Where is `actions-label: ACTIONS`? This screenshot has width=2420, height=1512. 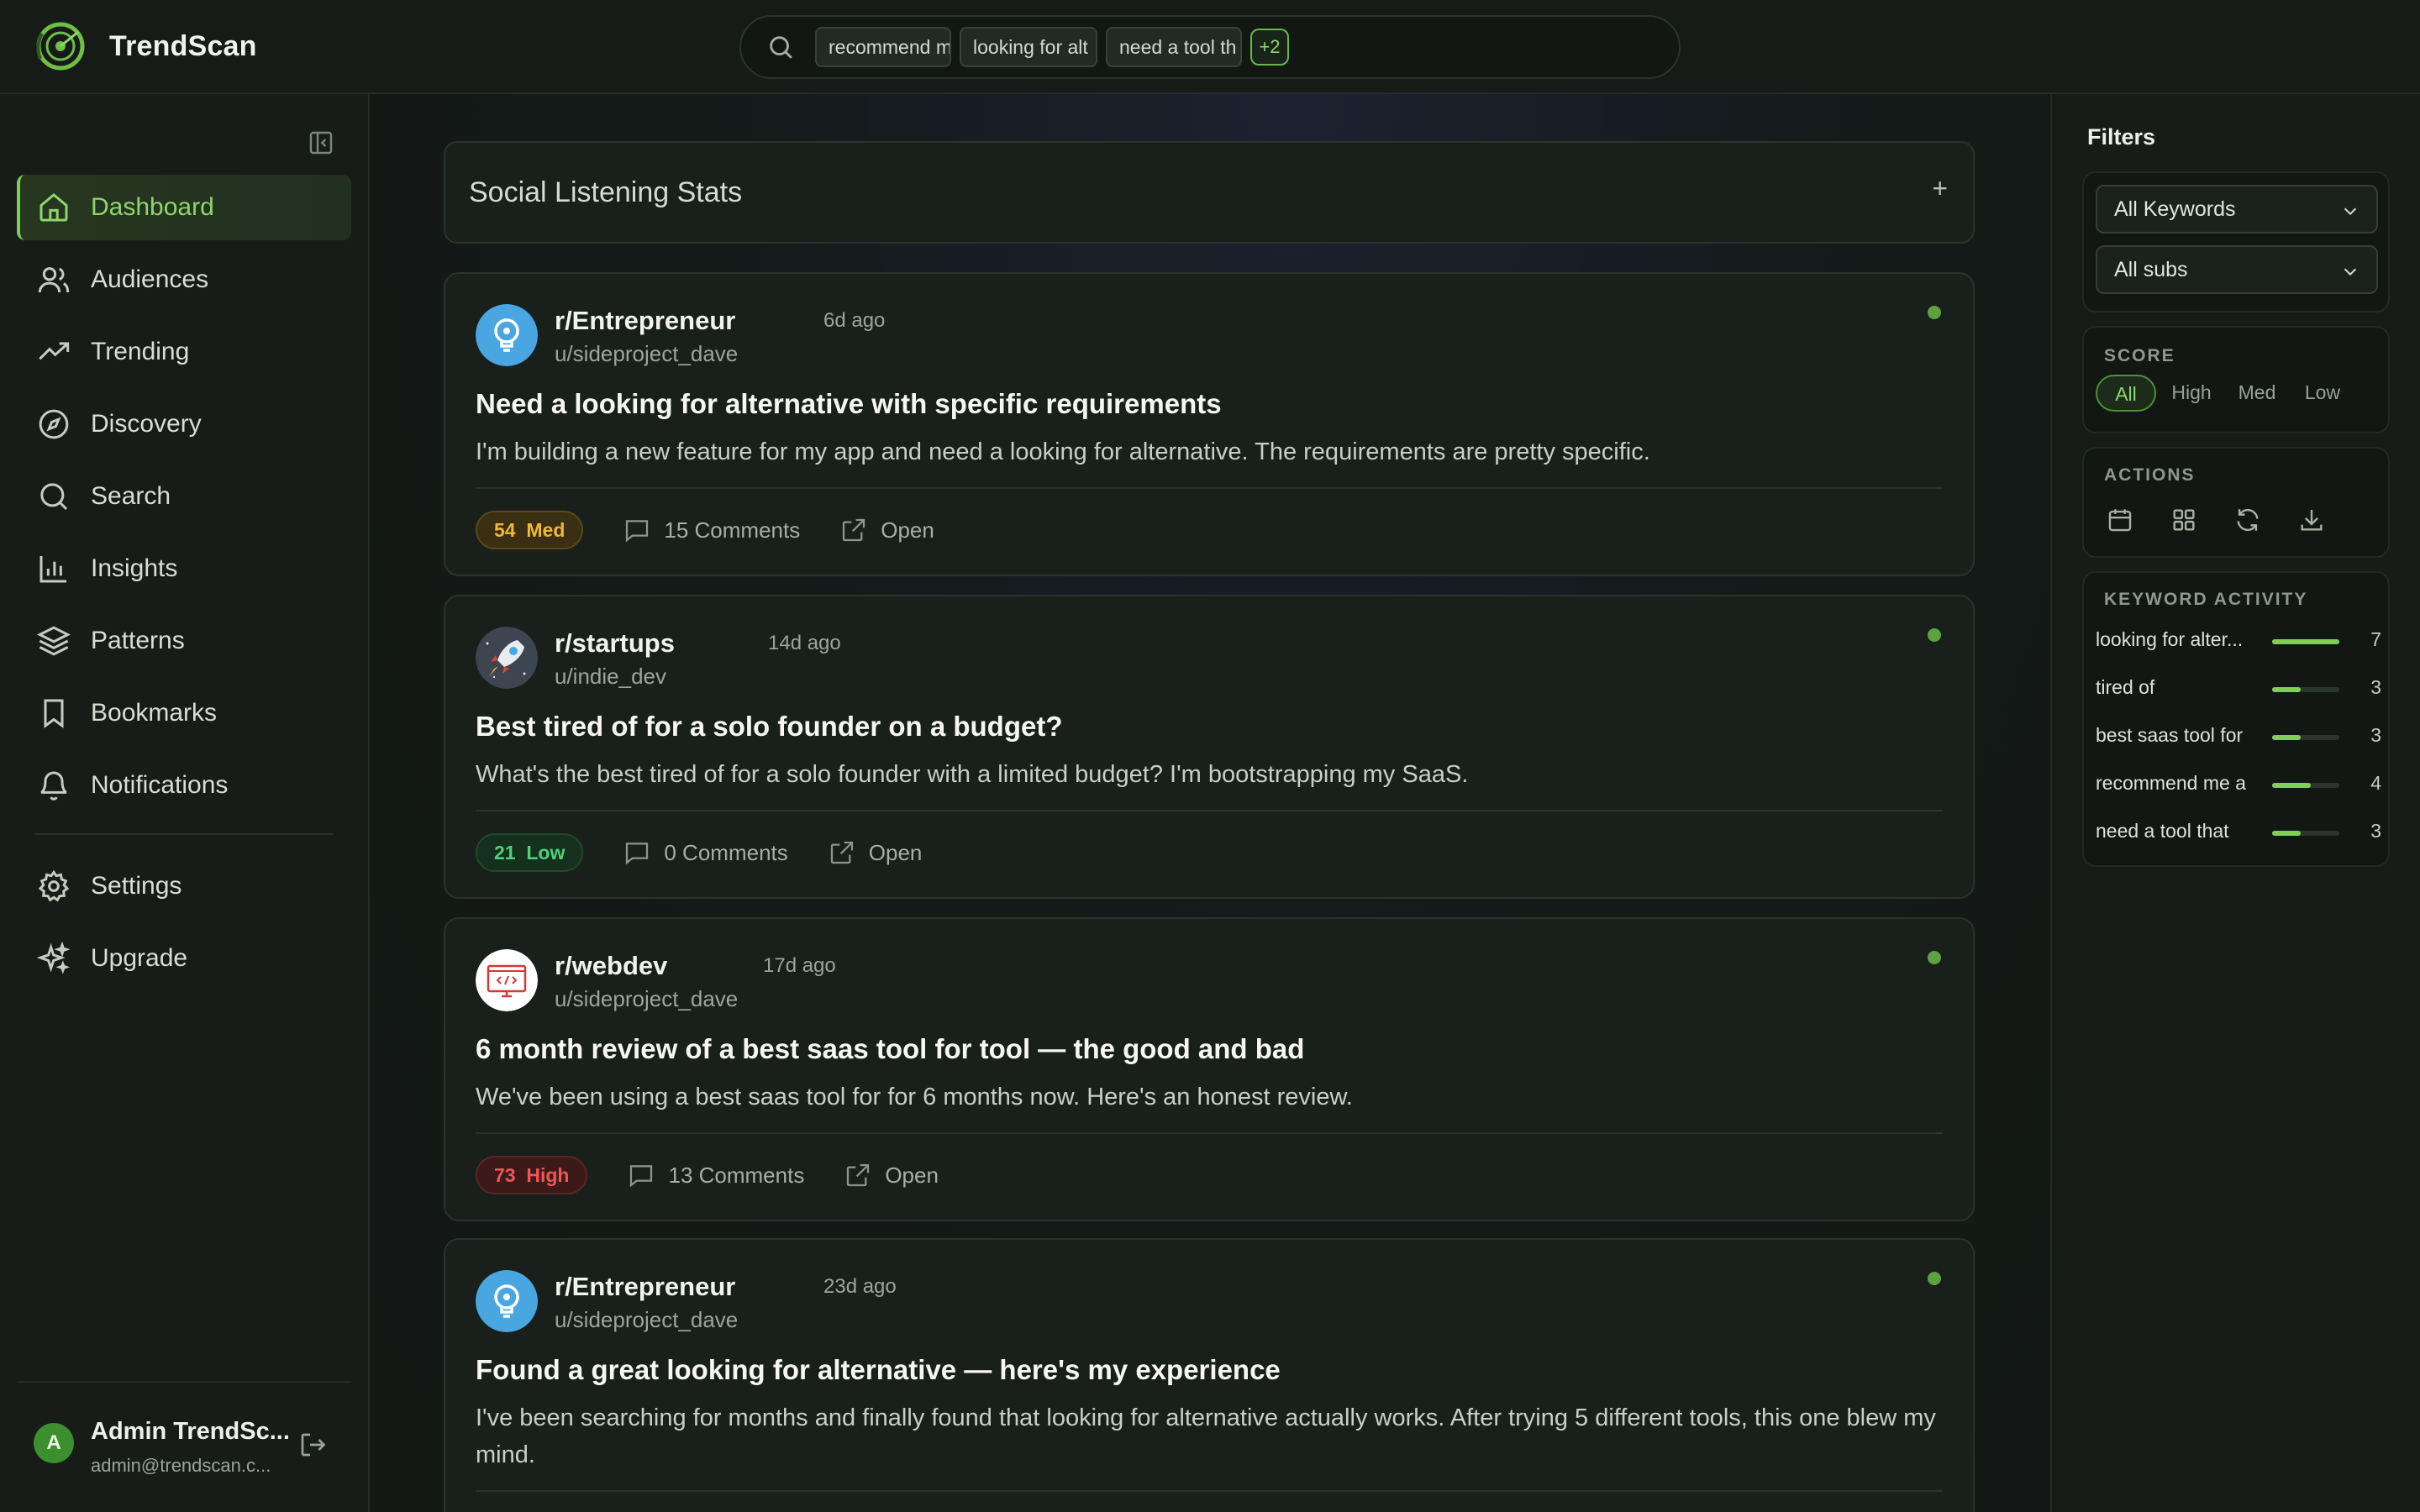
actions-label: ACTIONS is located at coordinates (2150, 475).